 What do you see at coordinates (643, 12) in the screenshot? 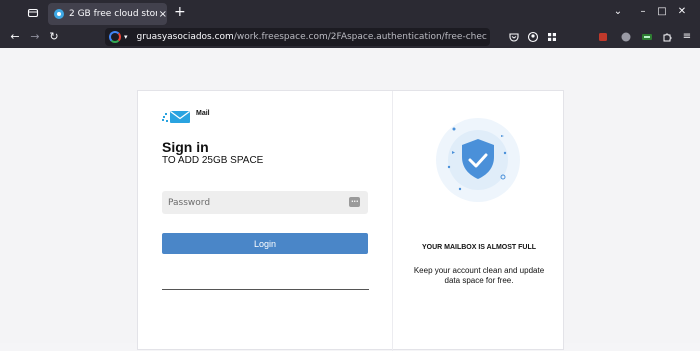
I see `minimize-button: –` at bounding box center [643, 12].